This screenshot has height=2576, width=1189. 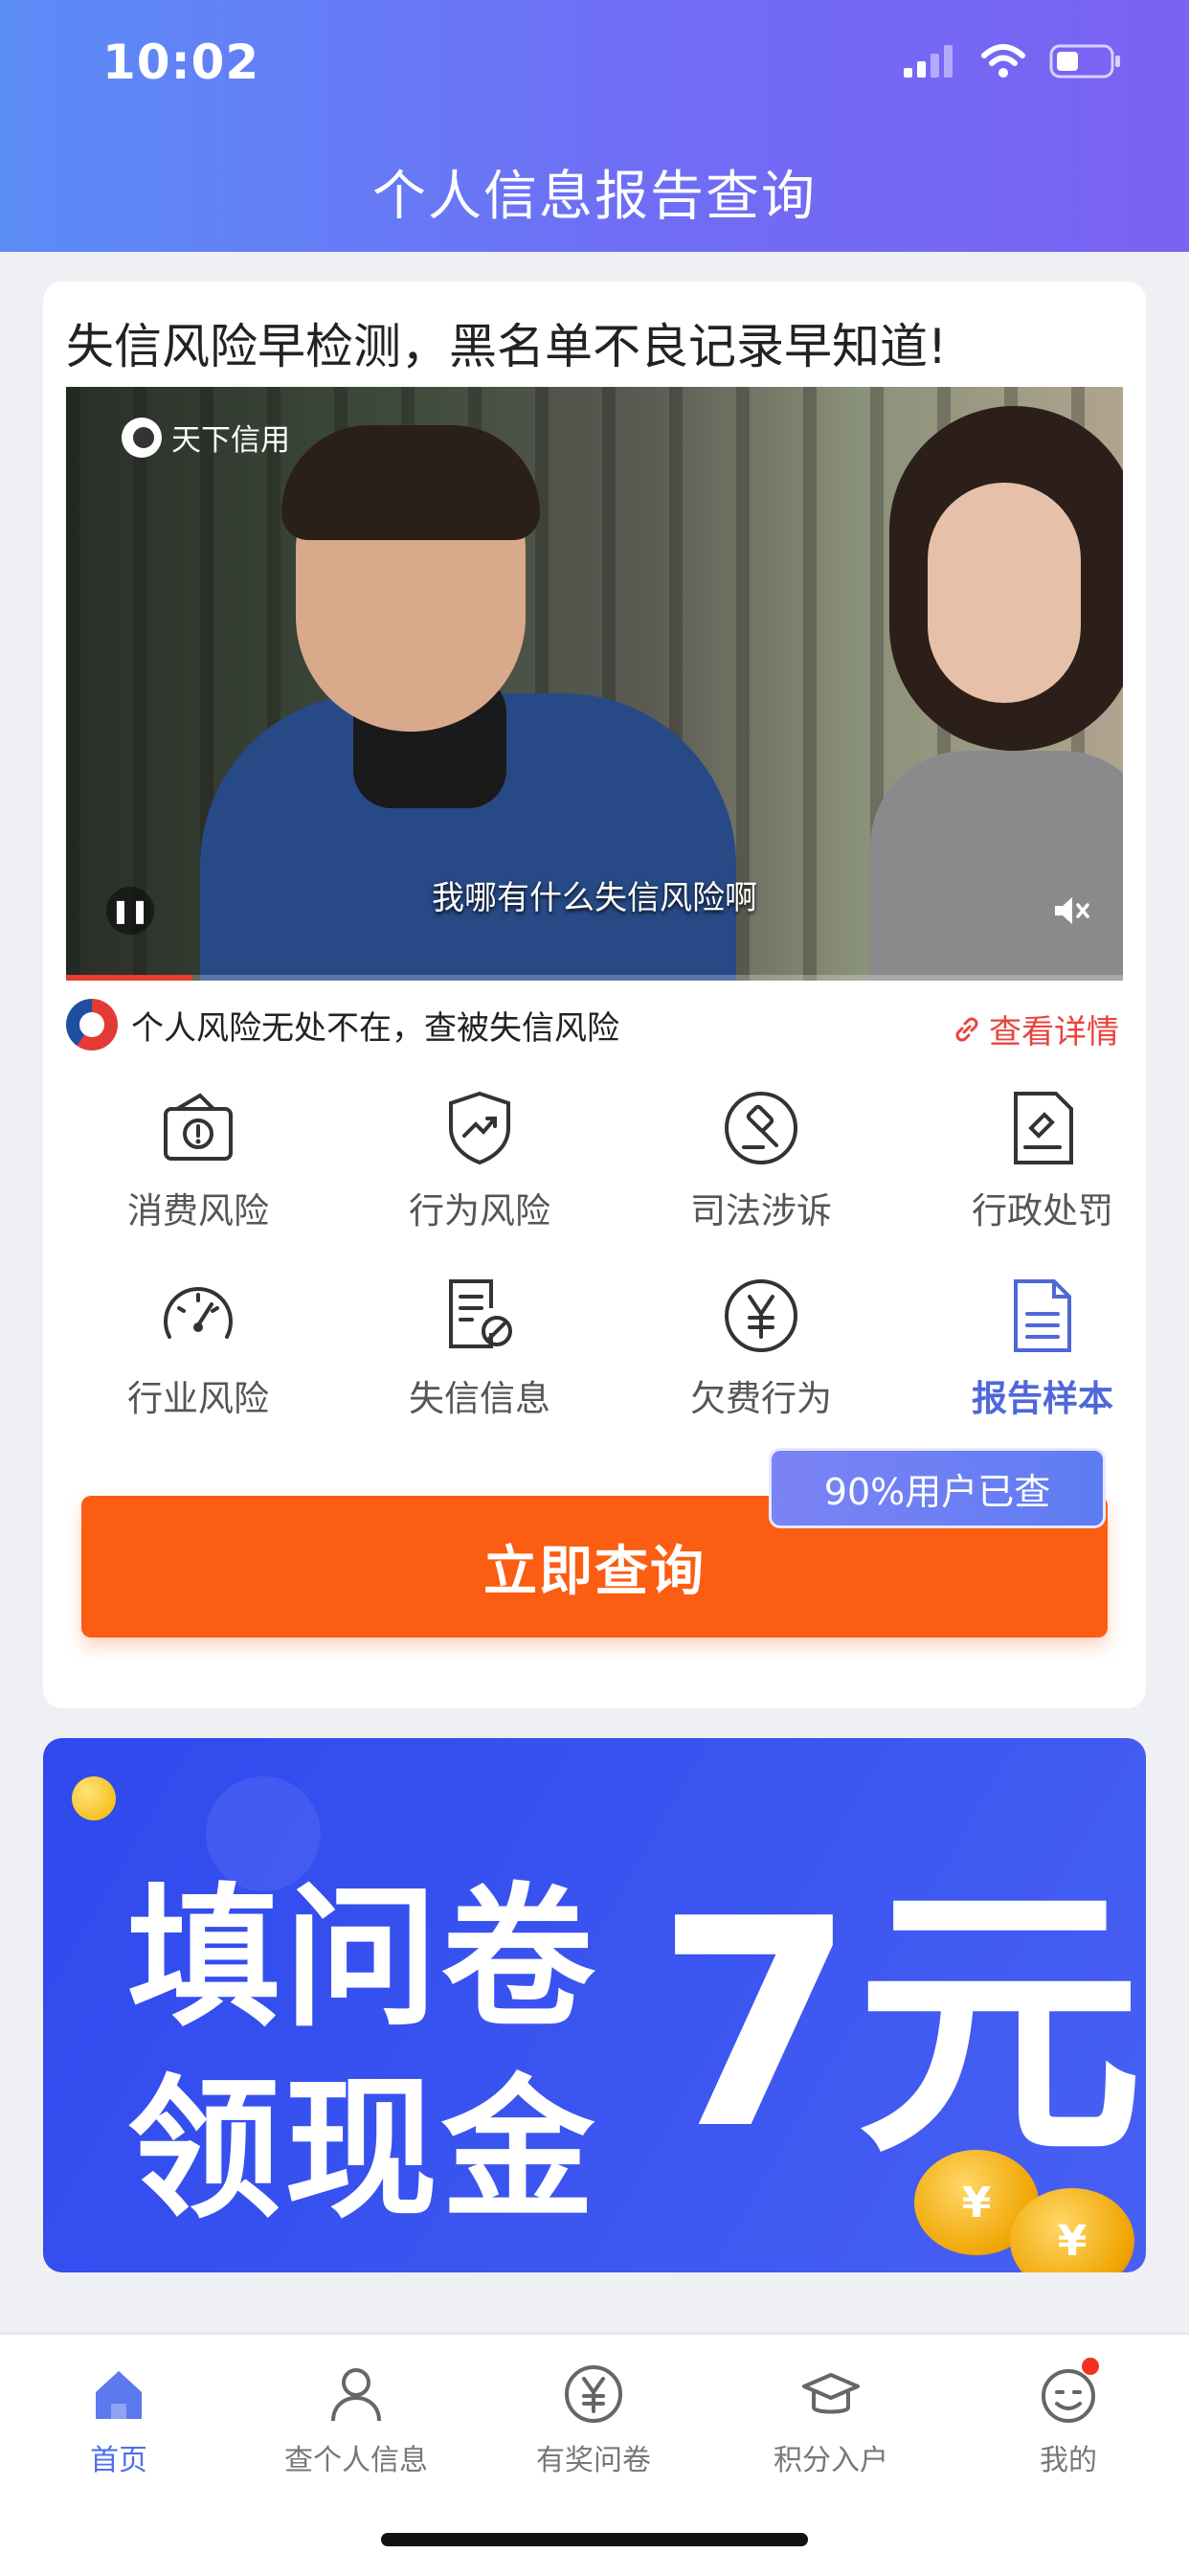 What do you see at coordinates (594, 978) in the screenshot?
I see `video-progress` at bounding box center [594, 978].